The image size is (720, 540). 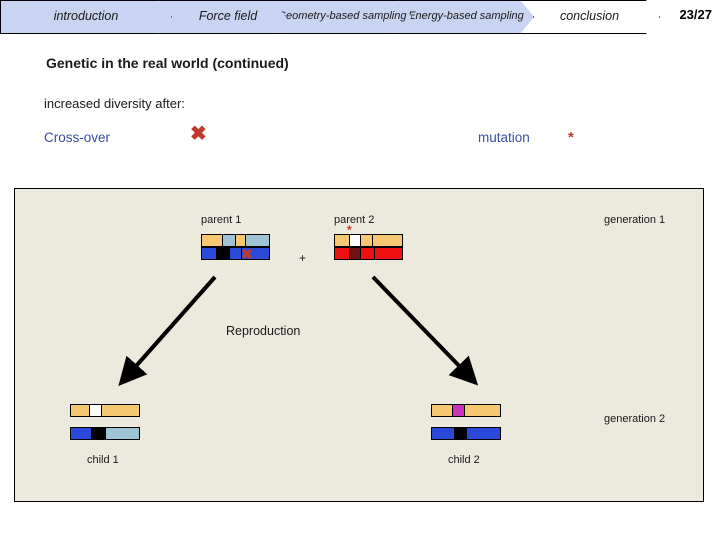 I want to click on nav-item-conclusion: conclusion, so click(x=590, y=17).